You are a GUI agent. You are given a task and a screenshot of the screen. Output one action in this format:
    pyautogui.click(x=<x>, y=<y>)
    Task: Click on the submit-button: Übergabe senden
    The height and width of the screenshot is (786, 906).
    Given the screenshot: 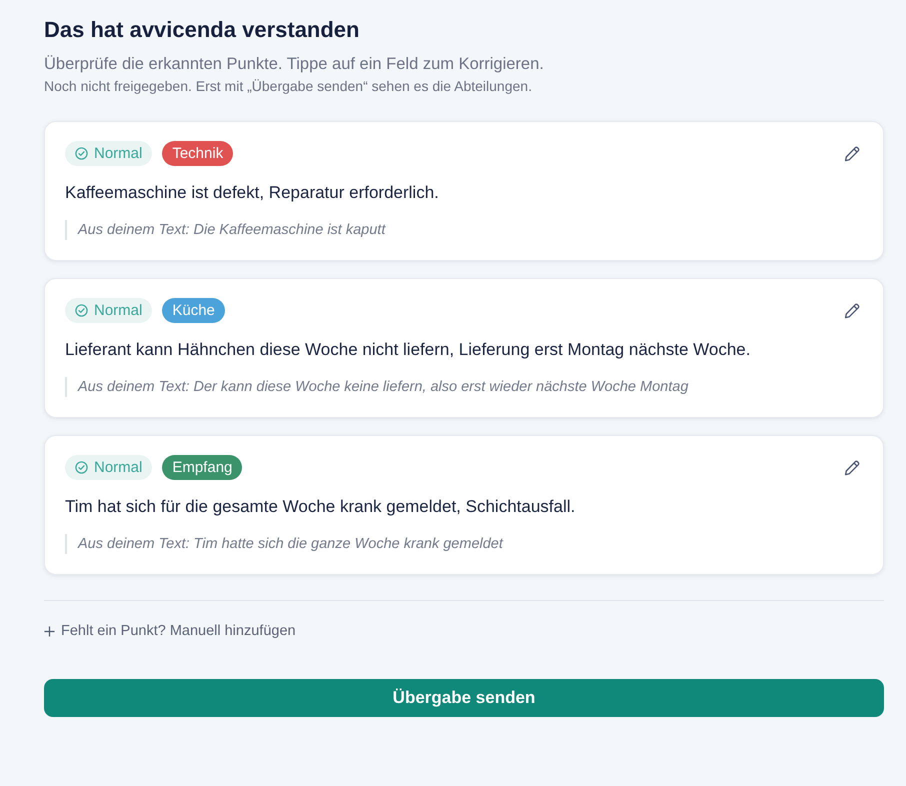 What is the action you would take?
    pyautogui.click(x=464, y=697)
    